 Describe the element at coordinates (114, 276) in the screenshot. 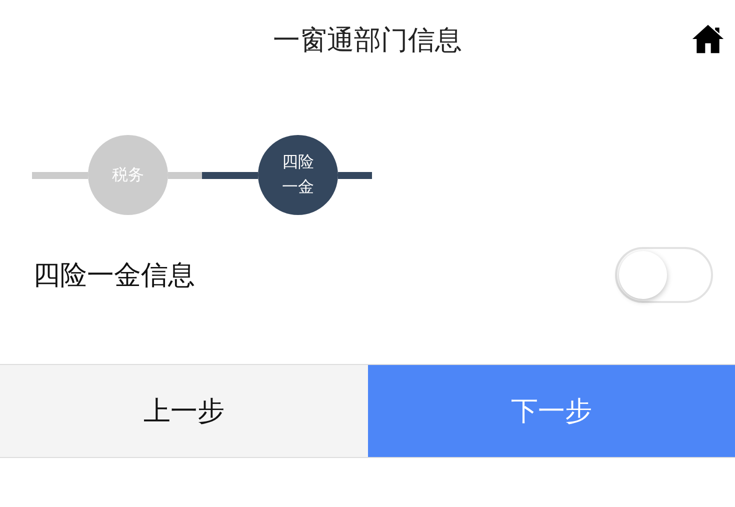

I see `setting-label: 四险一金信息` at that location.